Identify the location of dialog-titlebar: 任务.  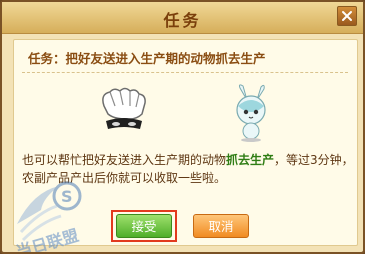
(182, 18).